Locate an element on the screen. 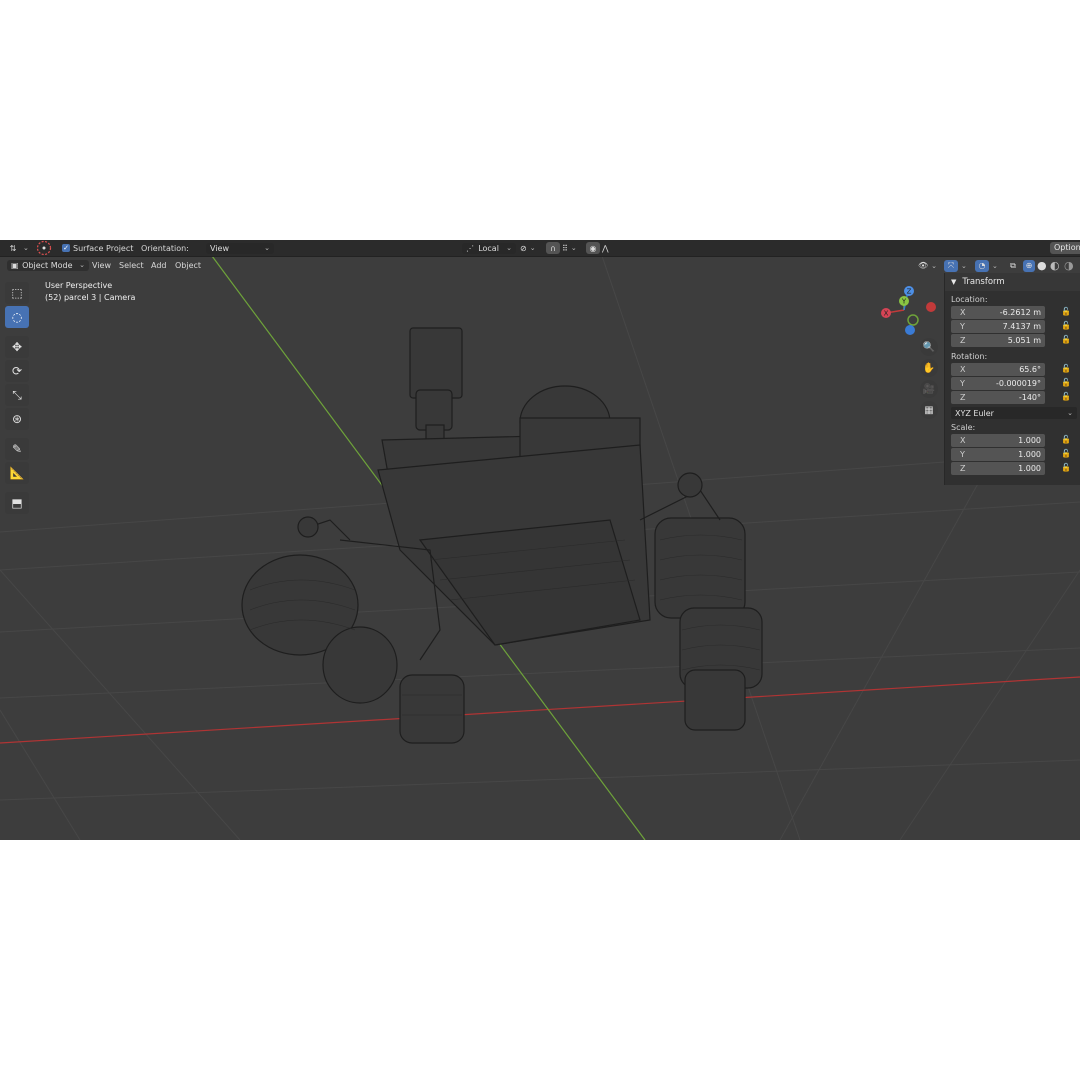 This screenshot has width=1080, height=1080. gizmo-x-neg is located at coordinates (931, 307).